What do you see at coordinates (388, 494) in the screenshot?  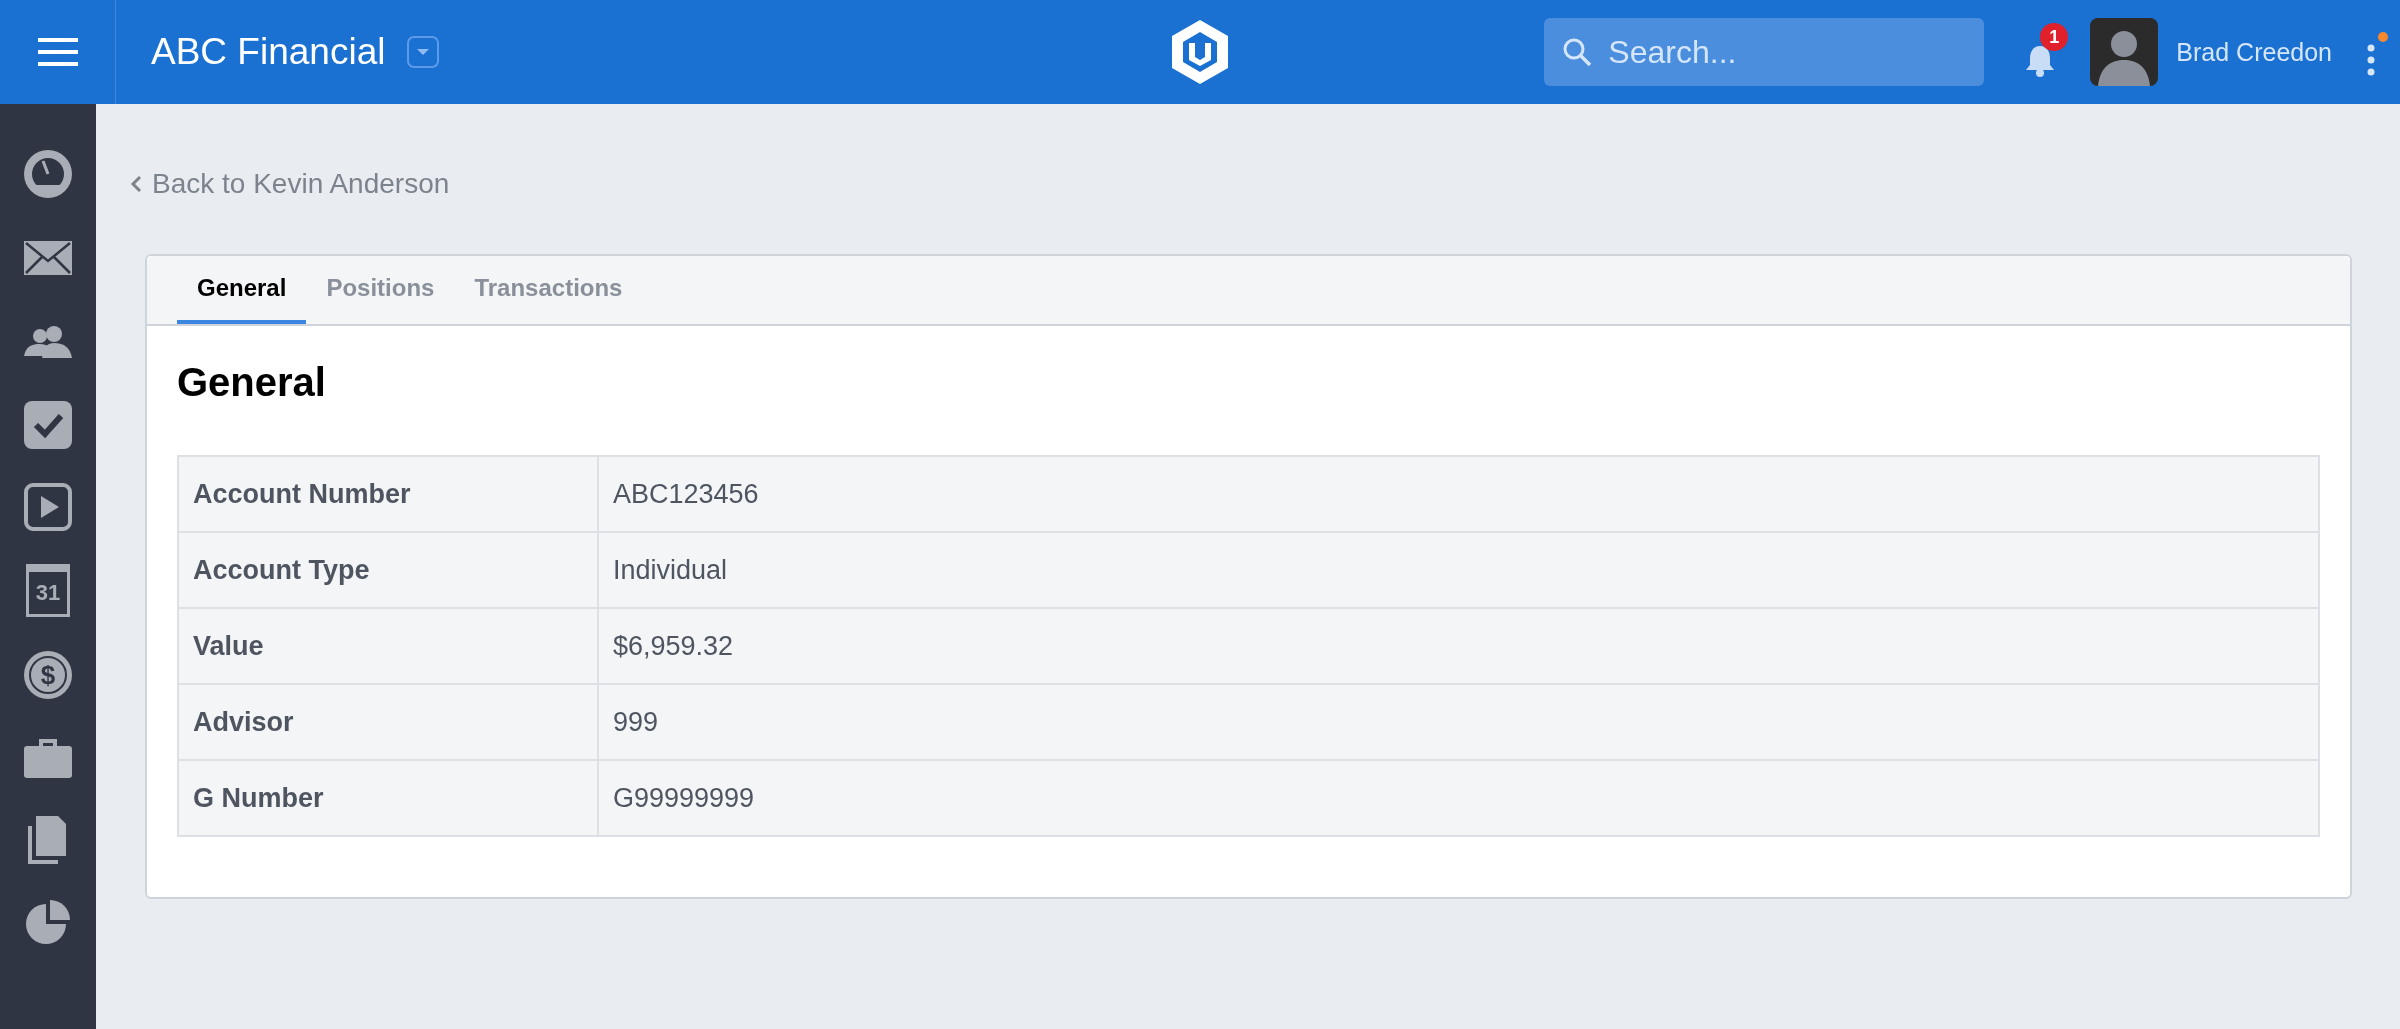 I see `field-label-cell: Account Number` at bounding box center [388, 494].